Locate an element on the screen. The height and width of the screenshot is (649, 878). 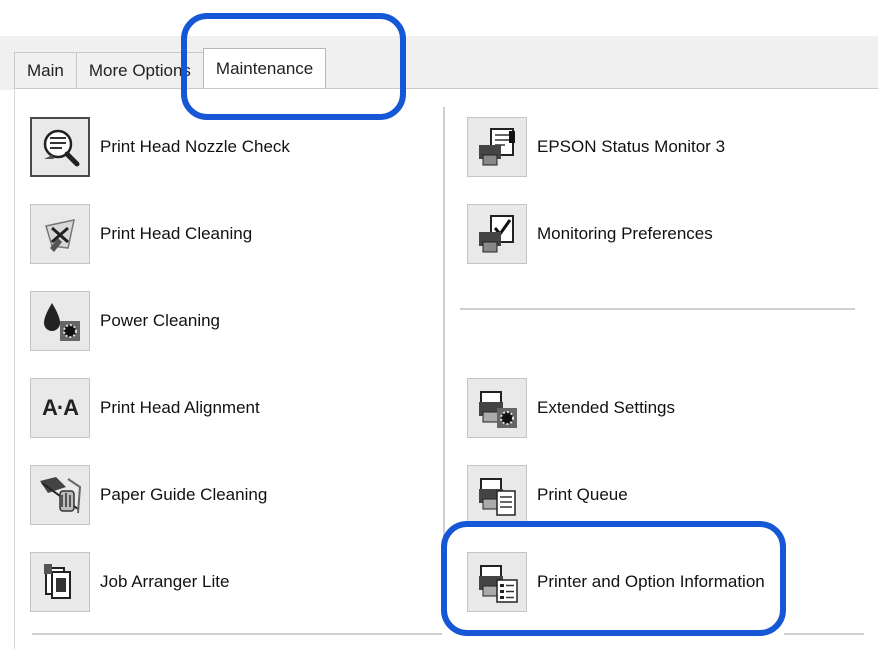
column-divider is located at coordinates (444, 352).